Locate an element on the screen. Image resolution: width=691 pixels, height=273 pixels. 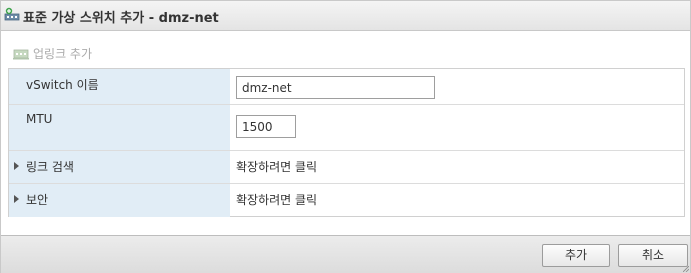
mtu-label-cell: MTU is located at coordinates (119, 127).